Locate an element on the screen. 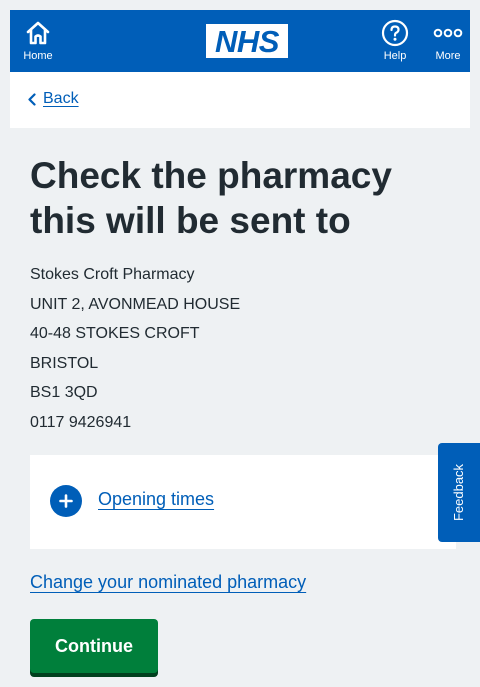 The image size is (480, 687). address-line-1: UNIT 2, AVONMEAD HOUSE is located at coordinates (135, 304).